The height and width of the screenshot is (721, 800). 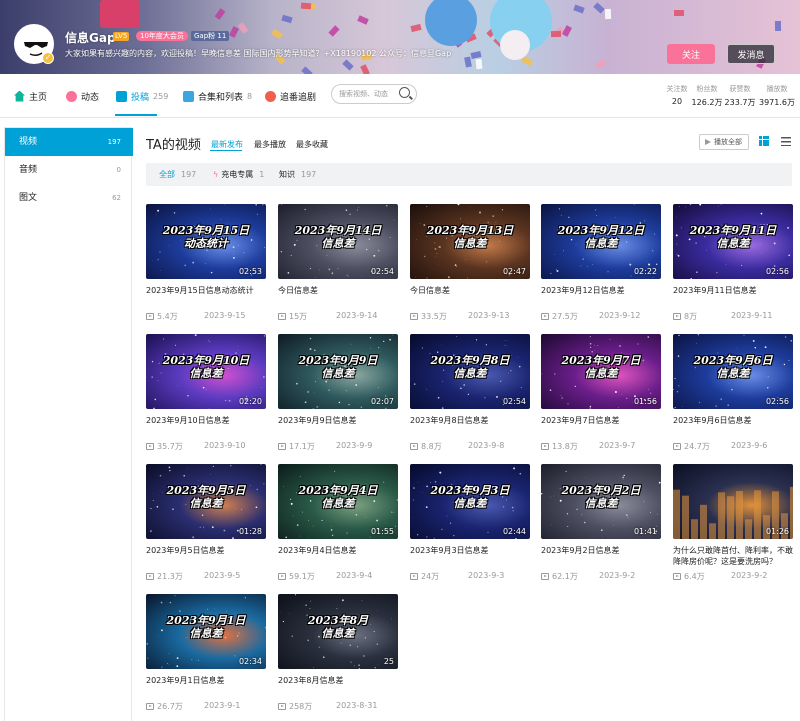 I want to click on sidebar-item-label: 视频, so click(x=28, y=142).